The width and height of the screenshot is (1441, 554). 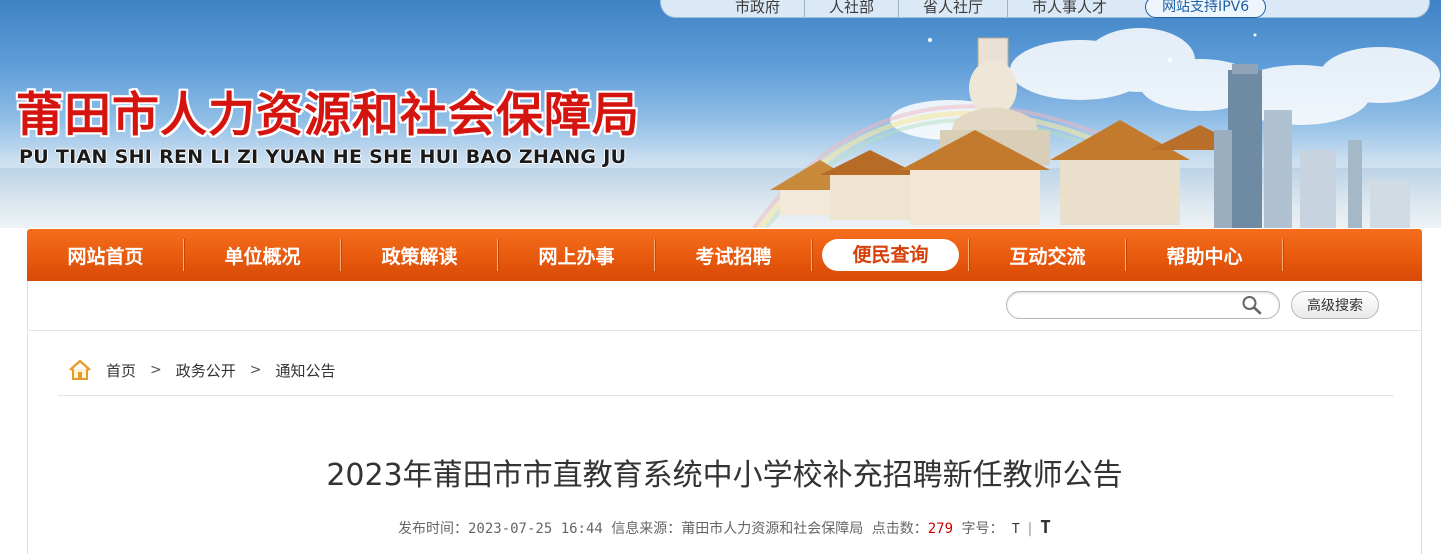 I want to click on nav-label: 网站首页, so click(x=105, y=256).